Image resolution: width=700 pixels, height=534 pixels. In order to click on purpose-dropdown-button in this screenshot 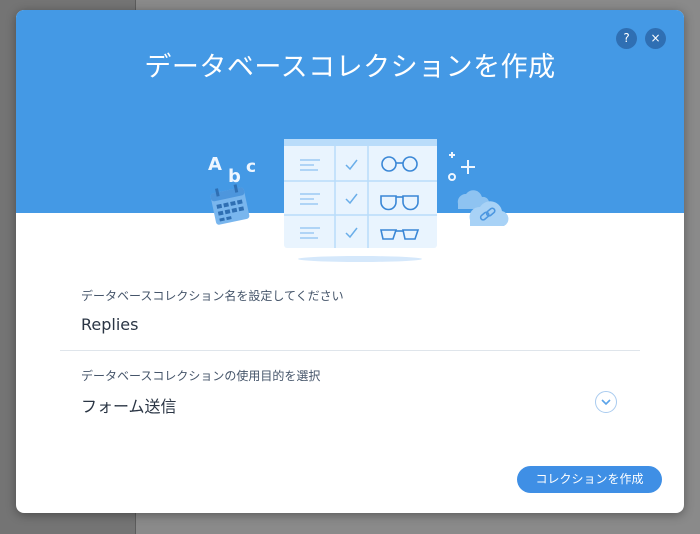, I will do `click(606, 402)`.